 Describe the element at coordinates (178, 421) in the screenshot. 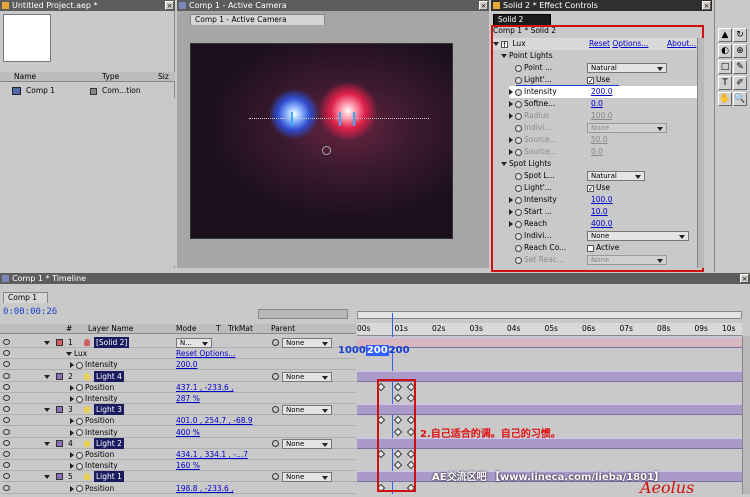

I see `property-row: Position 401.0 , 254.7 , -68.9` at that location.